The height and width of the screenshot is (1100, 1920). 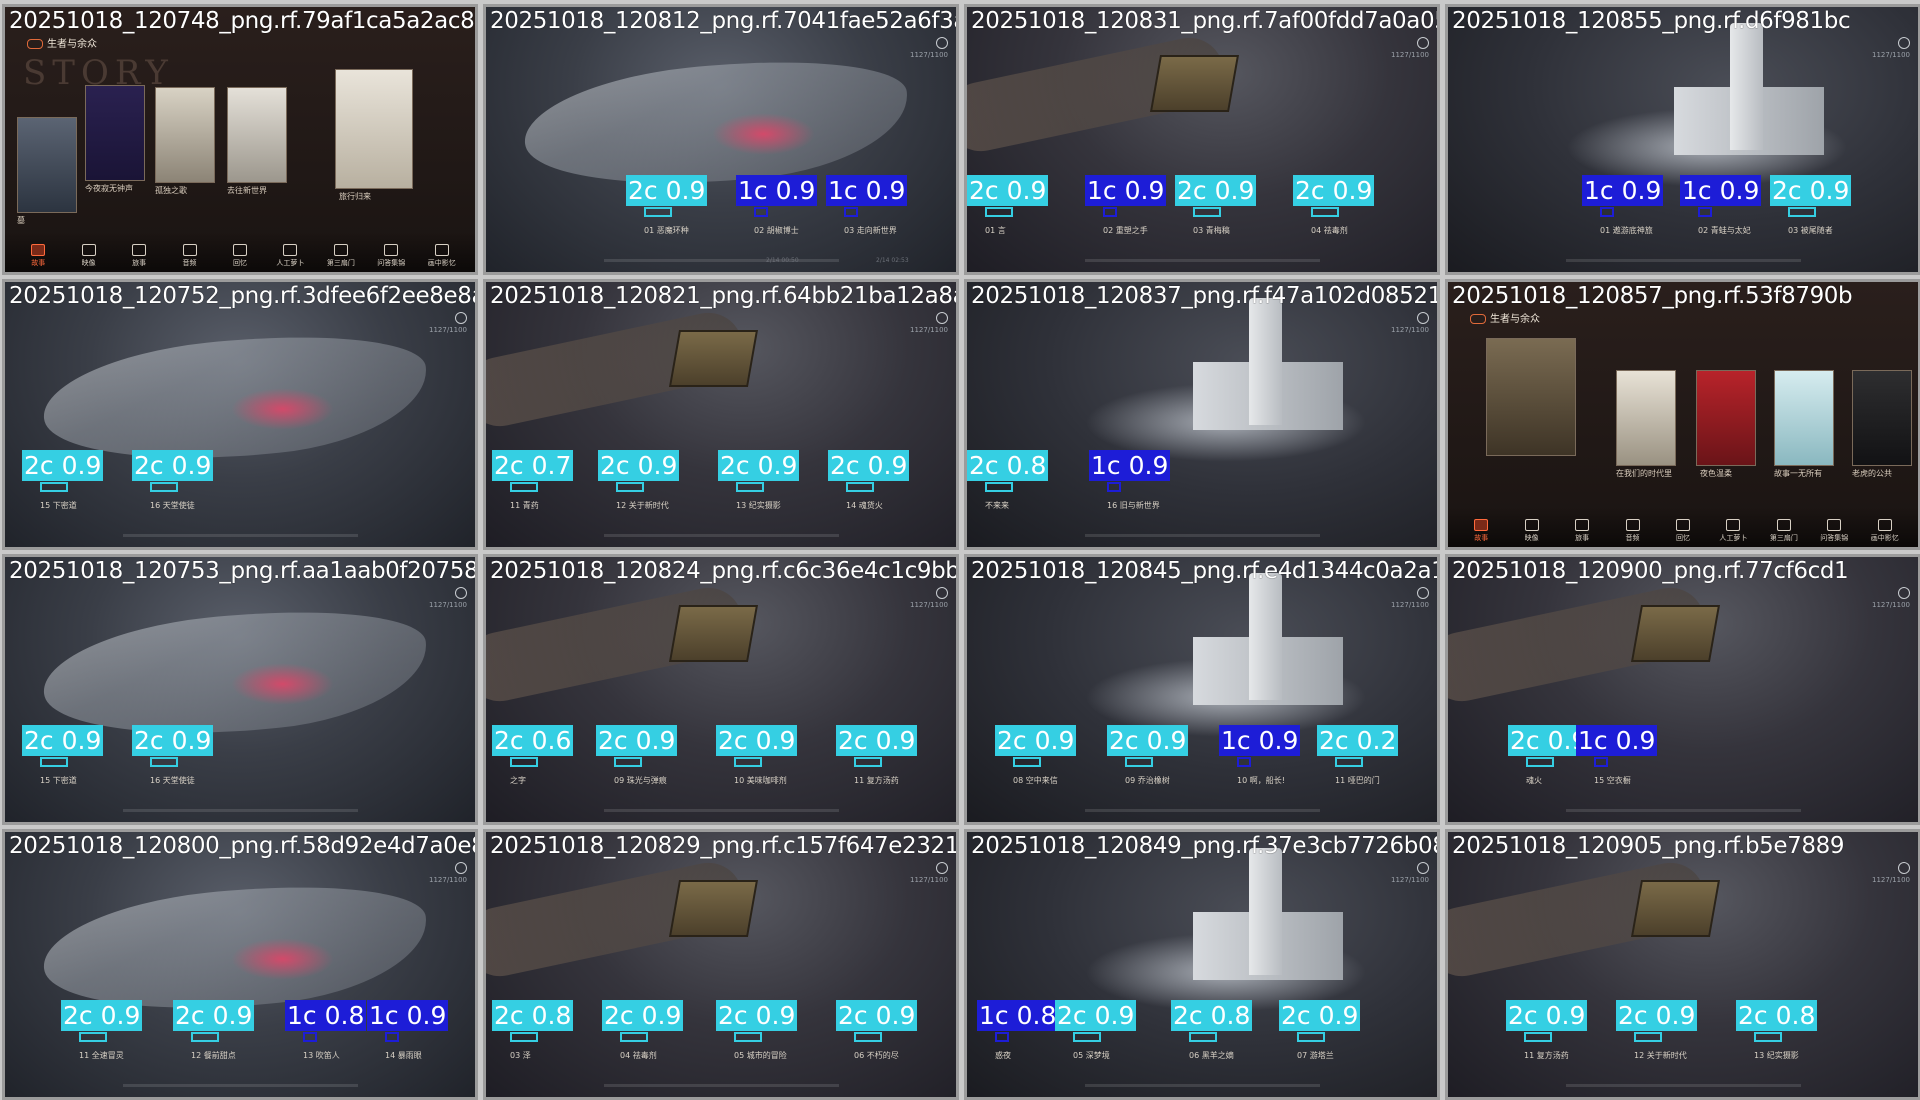 What do you see at coordinates (640, 780) in the screenshot?
I see `story-node-label: 09 珠光与弹痕` at bounding box center [640, 780].